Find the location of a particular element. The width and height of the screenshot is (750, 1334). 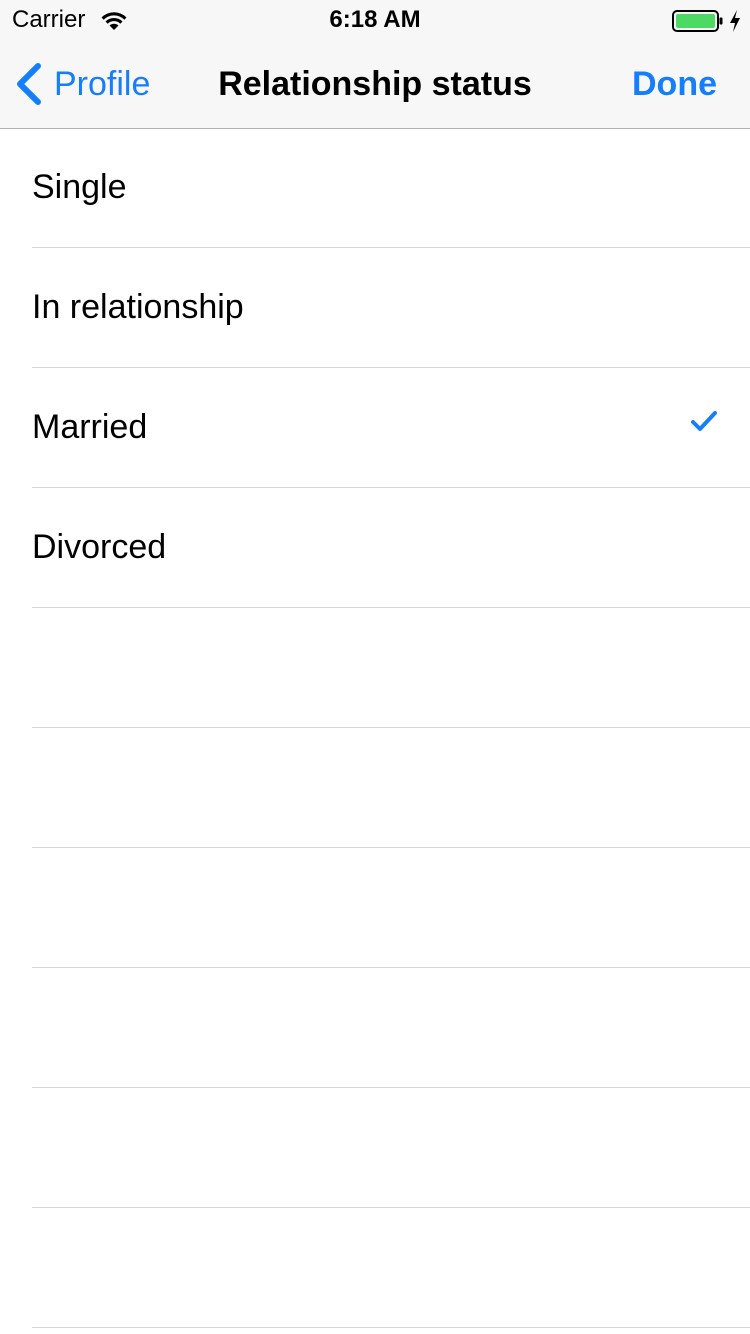

chevron-left-icon is located at coordinates (29, 84).